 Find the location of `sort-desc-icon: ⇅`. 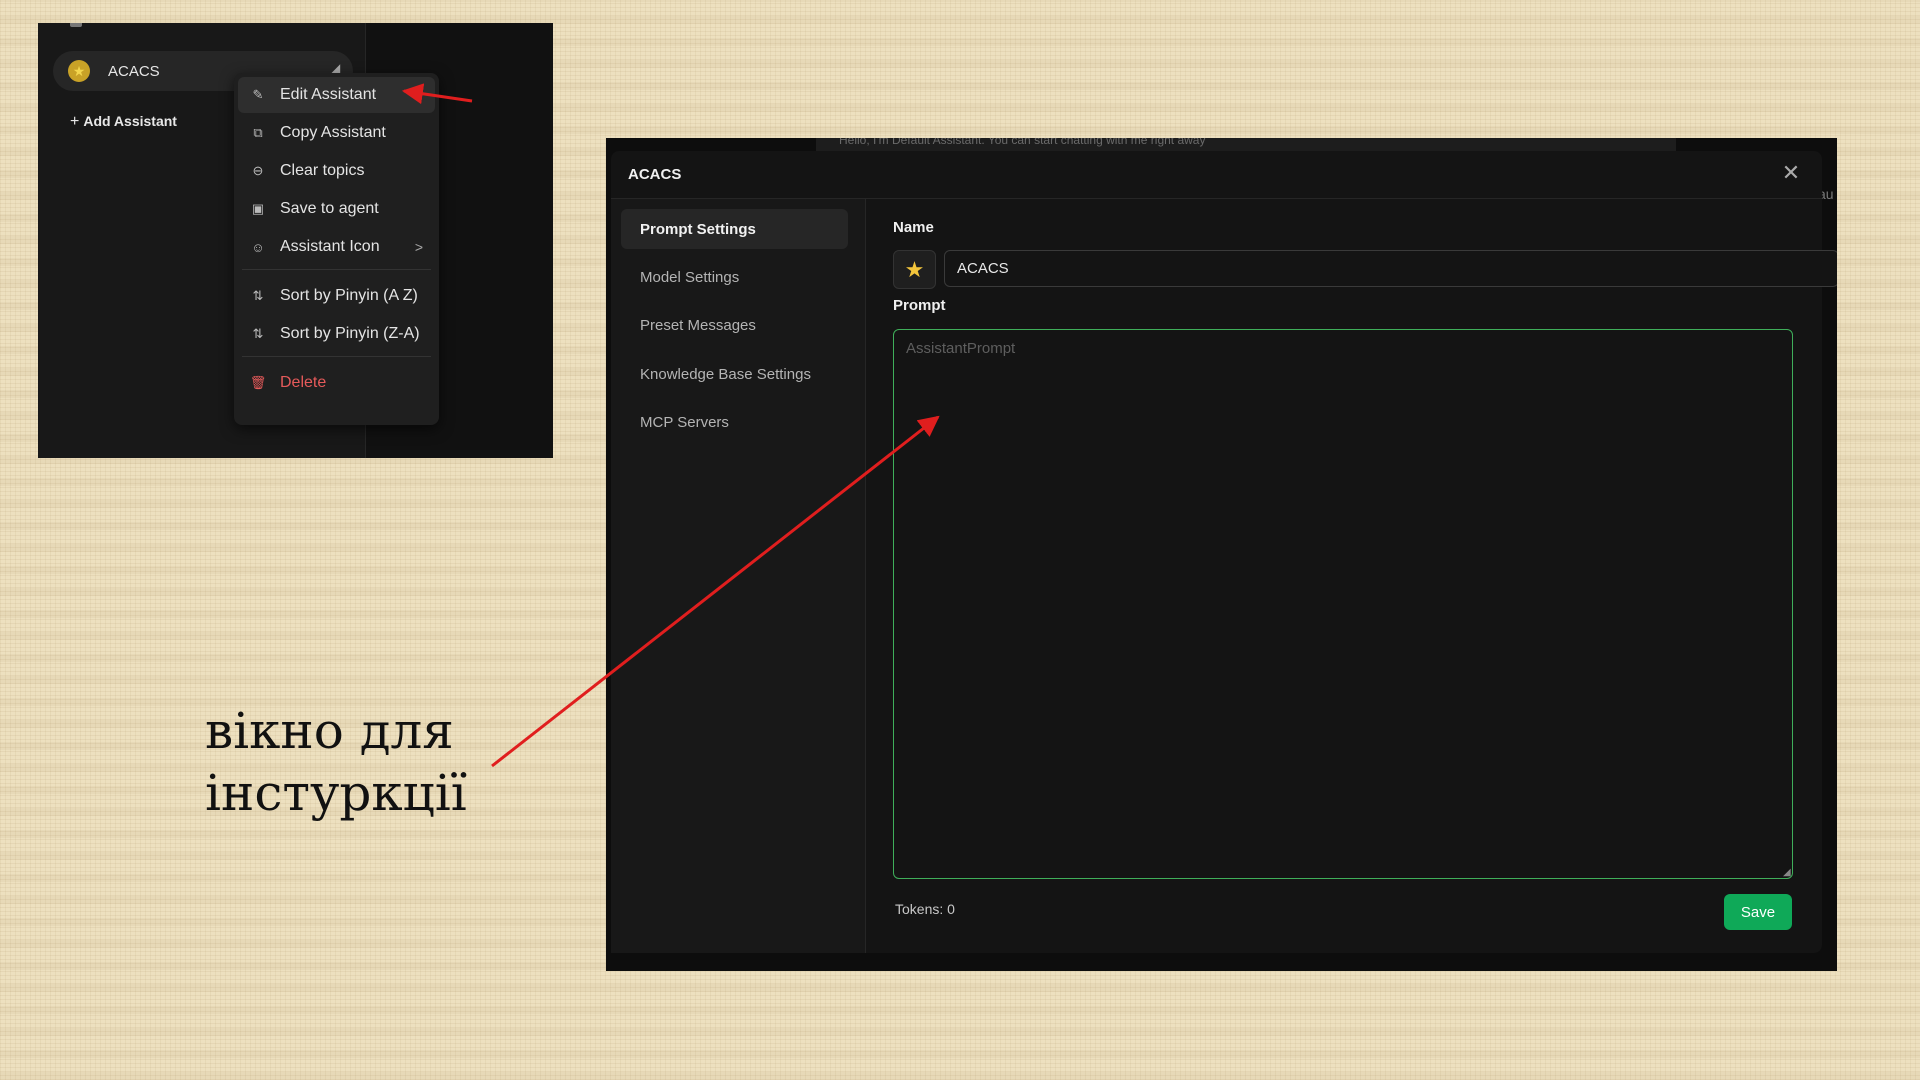

sort-desc-icon: ⇅ is located at coordinates (258, 333).